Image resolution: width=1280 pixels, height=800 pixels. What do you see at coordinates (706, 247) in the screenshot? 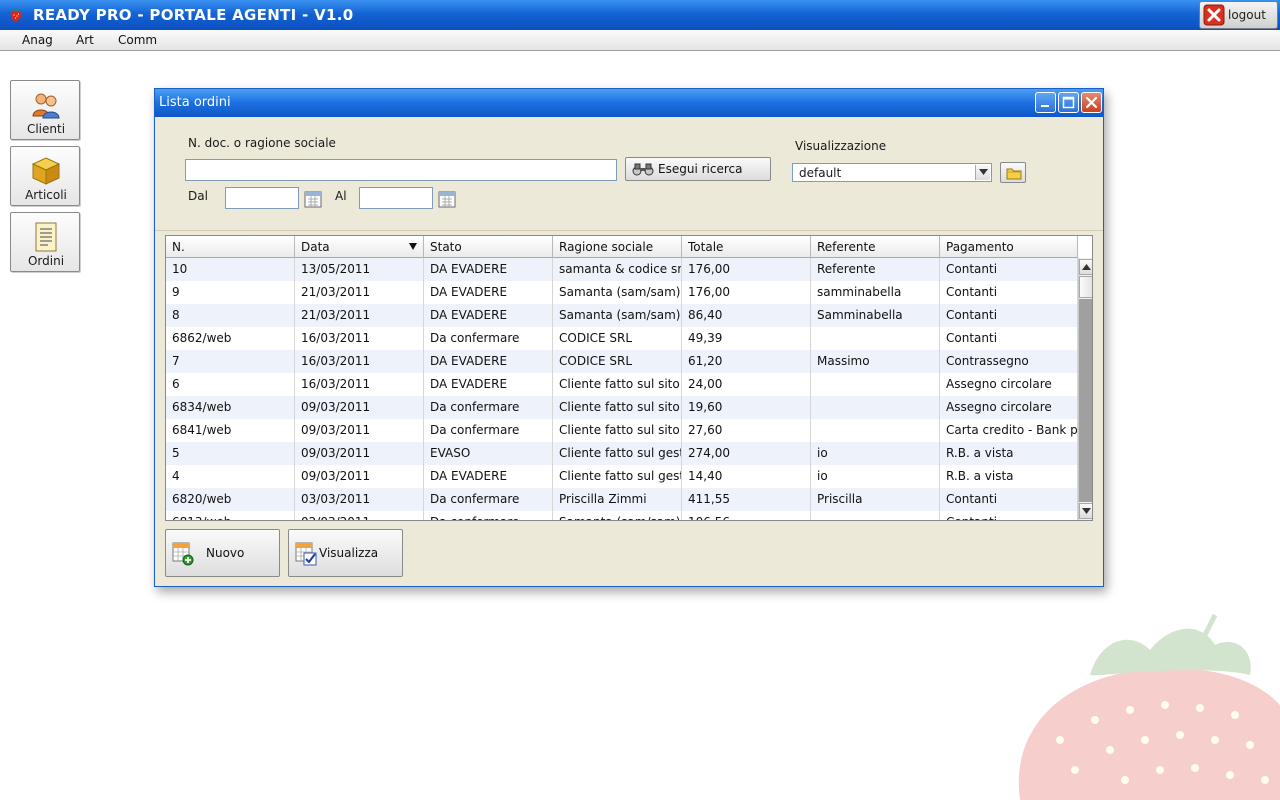
I see `column-header-label: Totale` at bounding box center [706, 247].